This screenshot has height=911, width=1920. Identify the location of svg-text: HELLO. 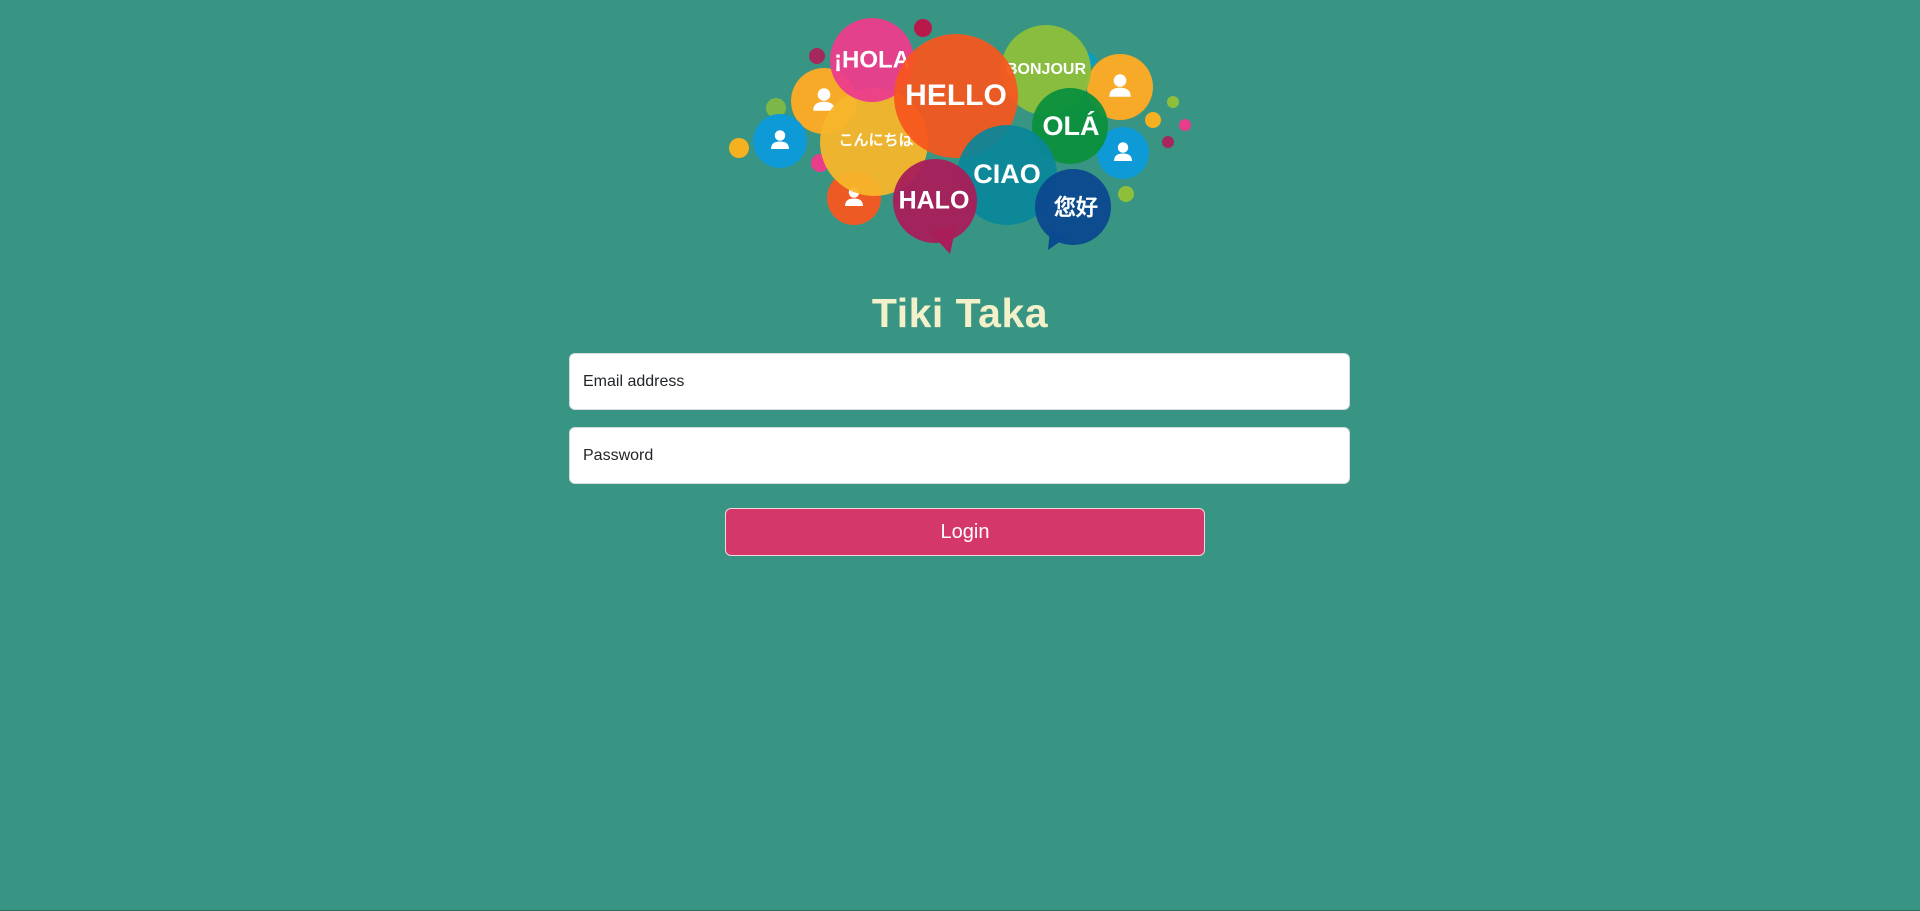
(956, 95).